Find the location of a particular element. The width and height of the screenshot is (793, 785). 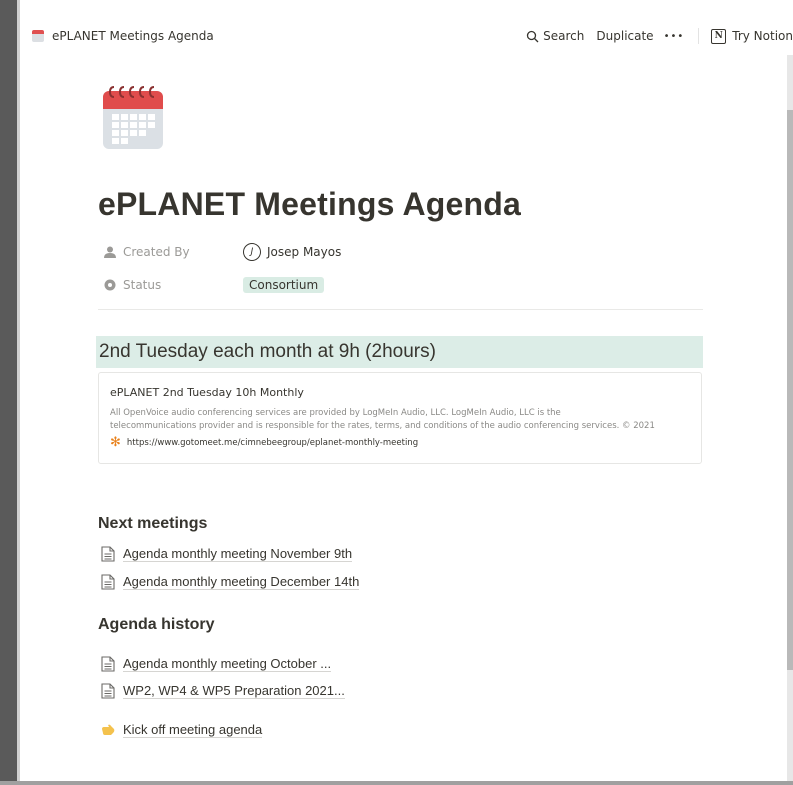

property-label: Created By is located at coordinates (156, 252).